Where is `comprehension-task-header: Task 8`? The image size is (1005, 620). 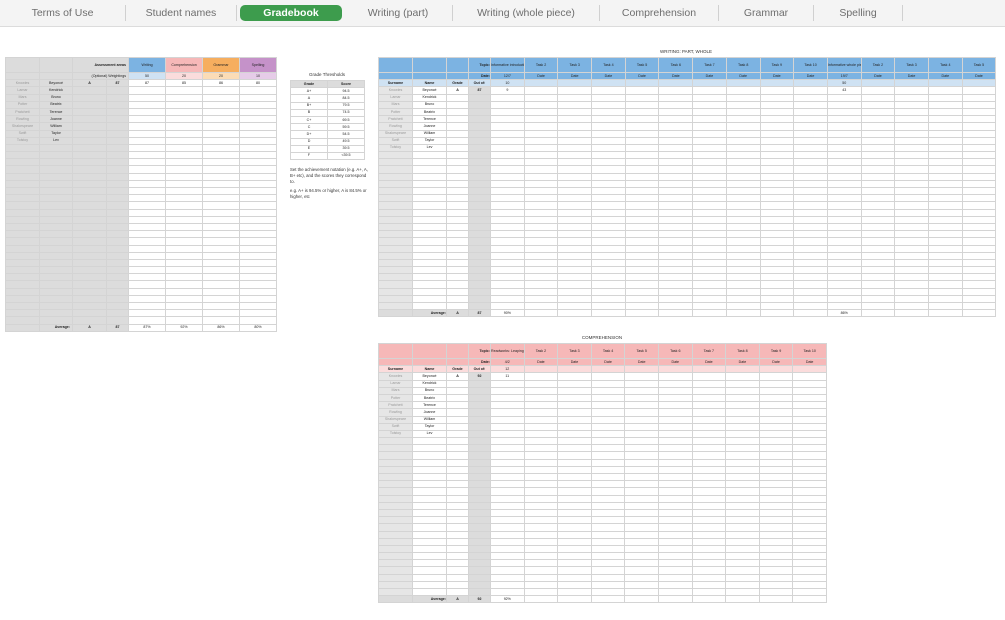 comprehension-task-header: Task 8 is located at coordinates (742, 351).